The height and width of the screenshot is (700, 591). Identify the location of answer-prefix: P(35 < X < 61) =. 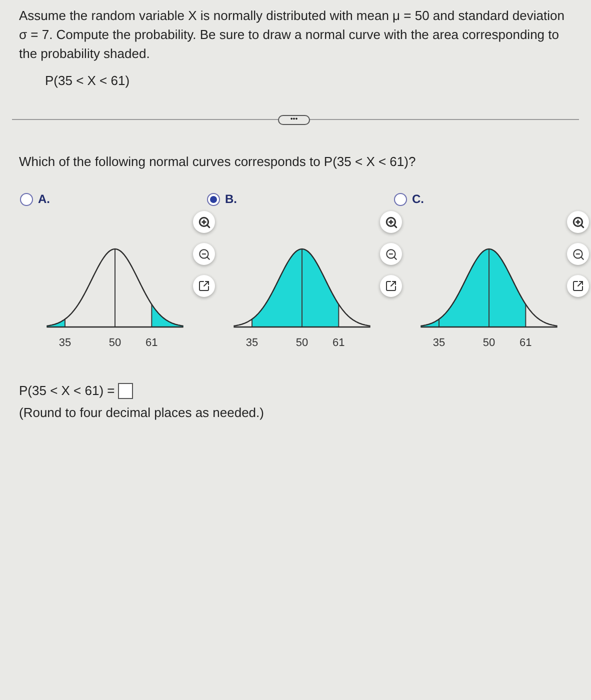
(67, 391).